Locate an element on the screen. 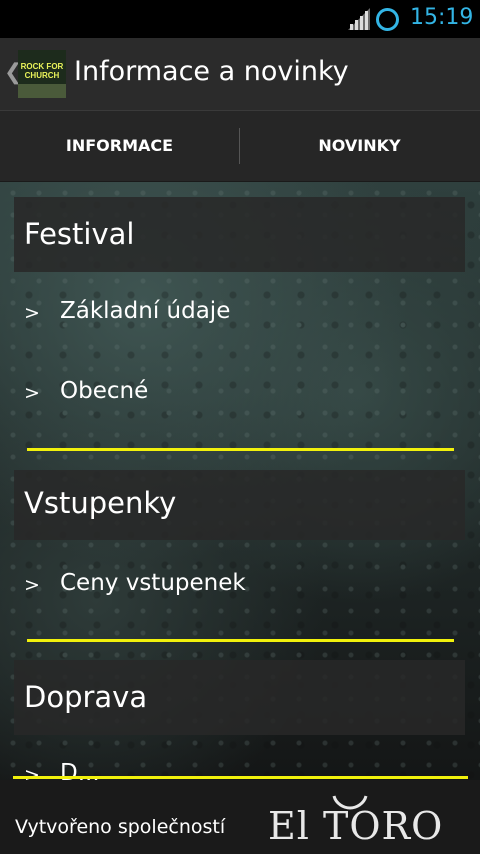 The width and height of the screenshot is (480, 854). list-item-label: Ceny vstupenek is located at coordinates (153, 583).